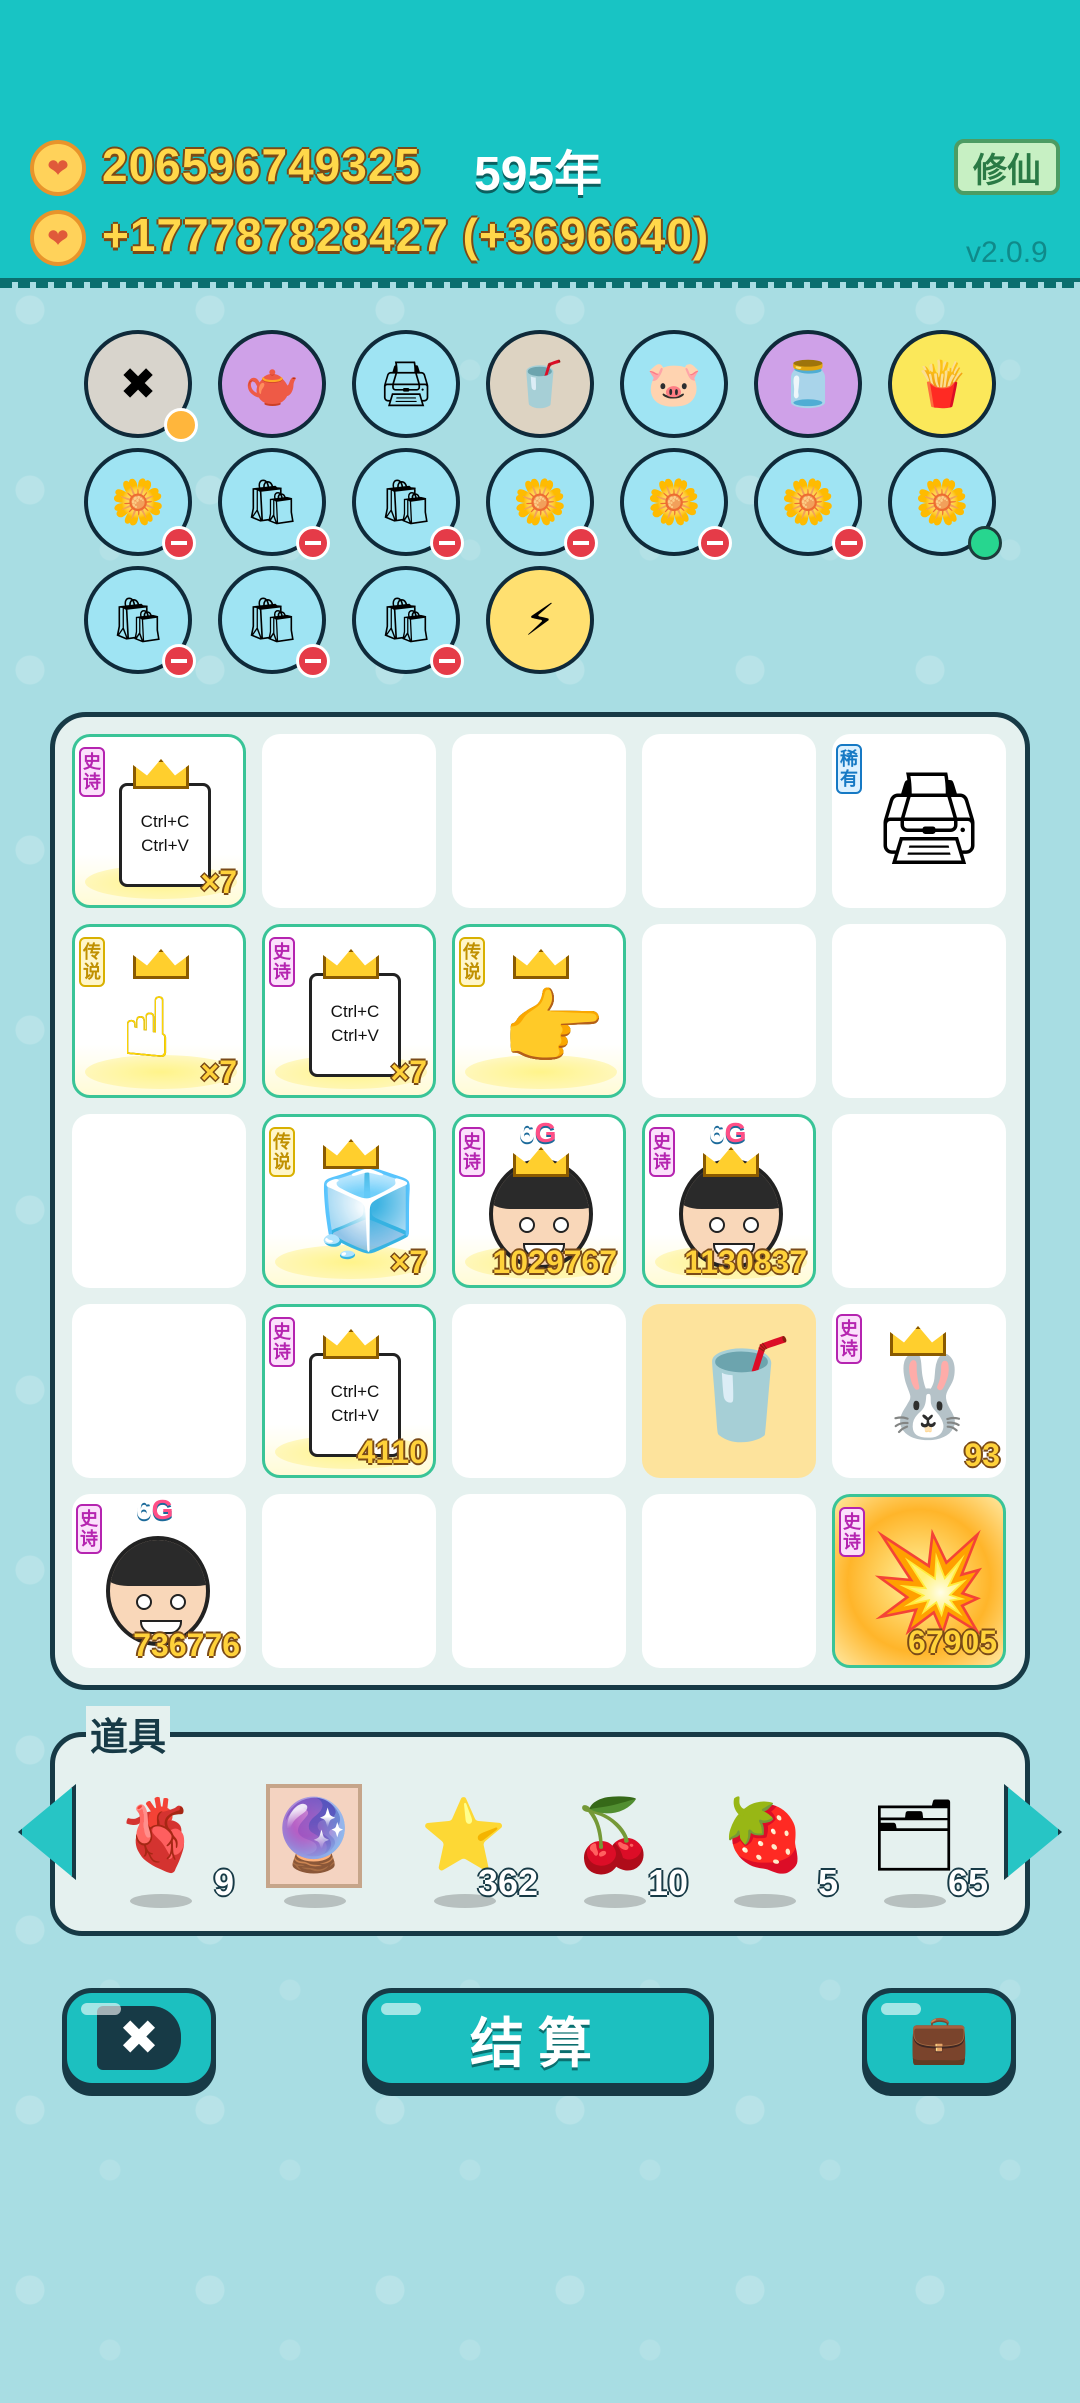 This screenshot has width=1080, height=2403. I want to click on strawberry-icon: 🍓, so click(764, 1835).